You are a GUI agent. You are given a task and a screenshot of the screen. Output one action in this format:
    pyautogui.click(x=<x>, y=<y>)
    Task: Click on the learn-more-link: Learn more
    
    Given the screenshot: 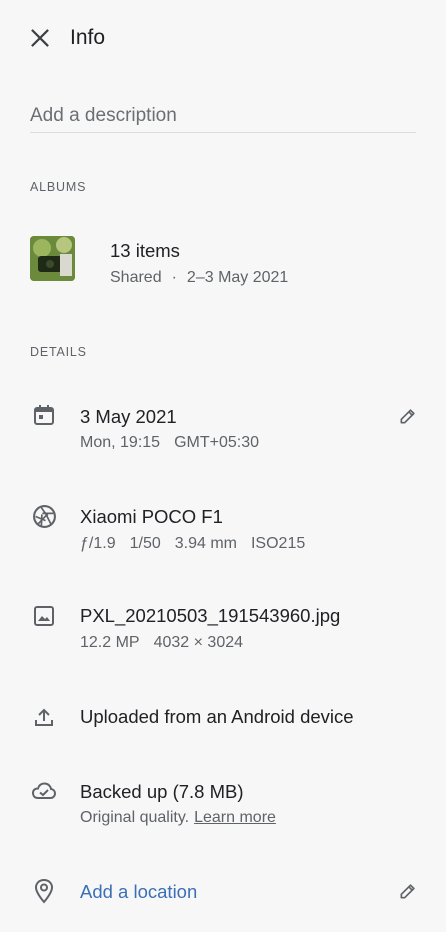 What is the action you would take?
    pyautogui.click(x=235, y=817)
    